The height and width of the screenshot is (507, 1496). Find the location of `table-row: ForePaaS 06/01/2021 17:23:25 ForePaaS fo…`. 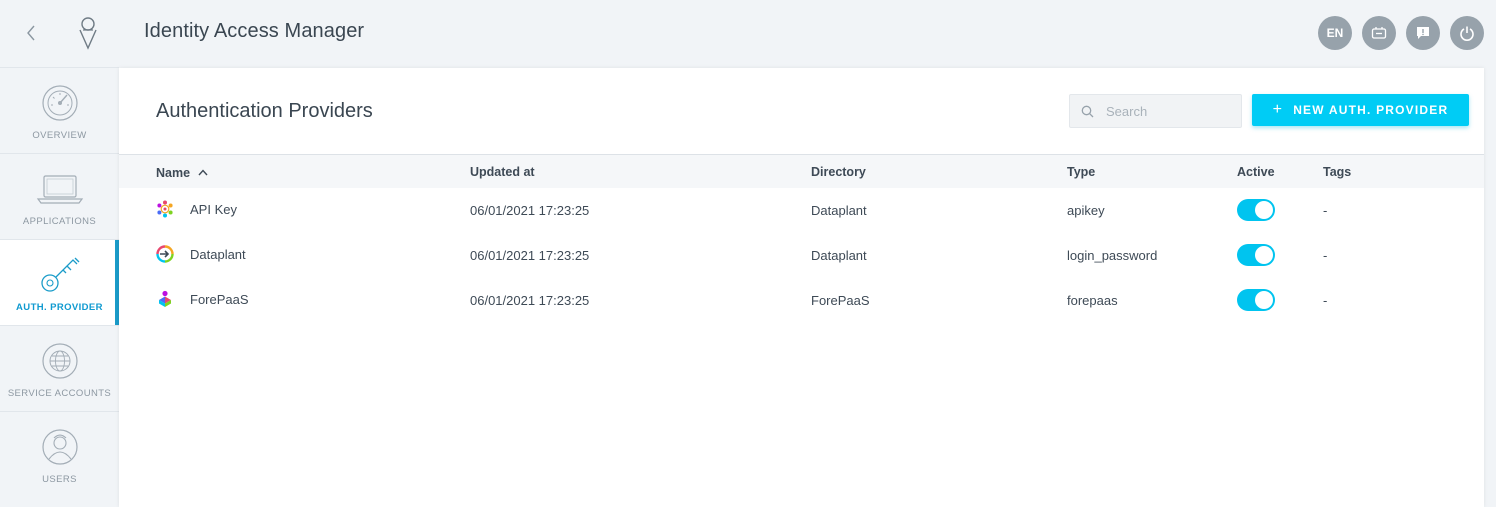

table-row: ForePaaS 06/01/2021 17:23:25 ForePaaS fo… is located at coordinates (801, 300).